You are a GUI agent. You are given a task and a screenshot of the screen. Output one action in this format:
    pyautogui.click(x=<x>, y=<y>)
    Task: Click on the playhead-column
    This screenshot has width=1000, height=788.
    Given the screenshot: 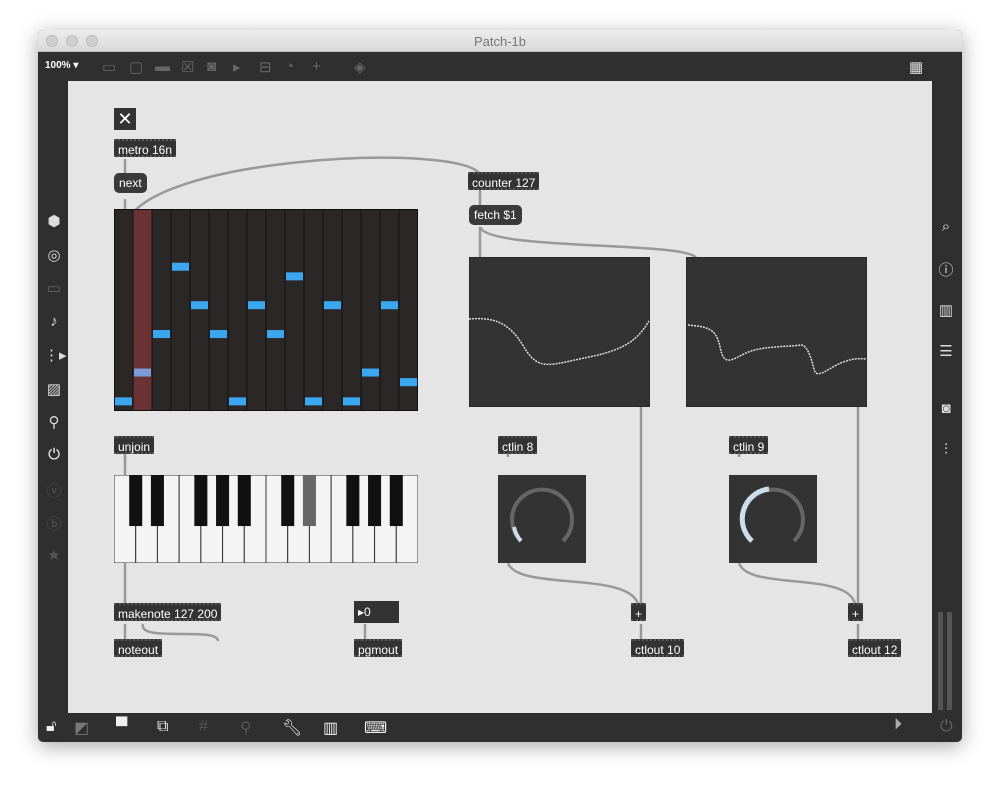 What is the action you would take?
    pyautogui.click(x=142, y=310)
    